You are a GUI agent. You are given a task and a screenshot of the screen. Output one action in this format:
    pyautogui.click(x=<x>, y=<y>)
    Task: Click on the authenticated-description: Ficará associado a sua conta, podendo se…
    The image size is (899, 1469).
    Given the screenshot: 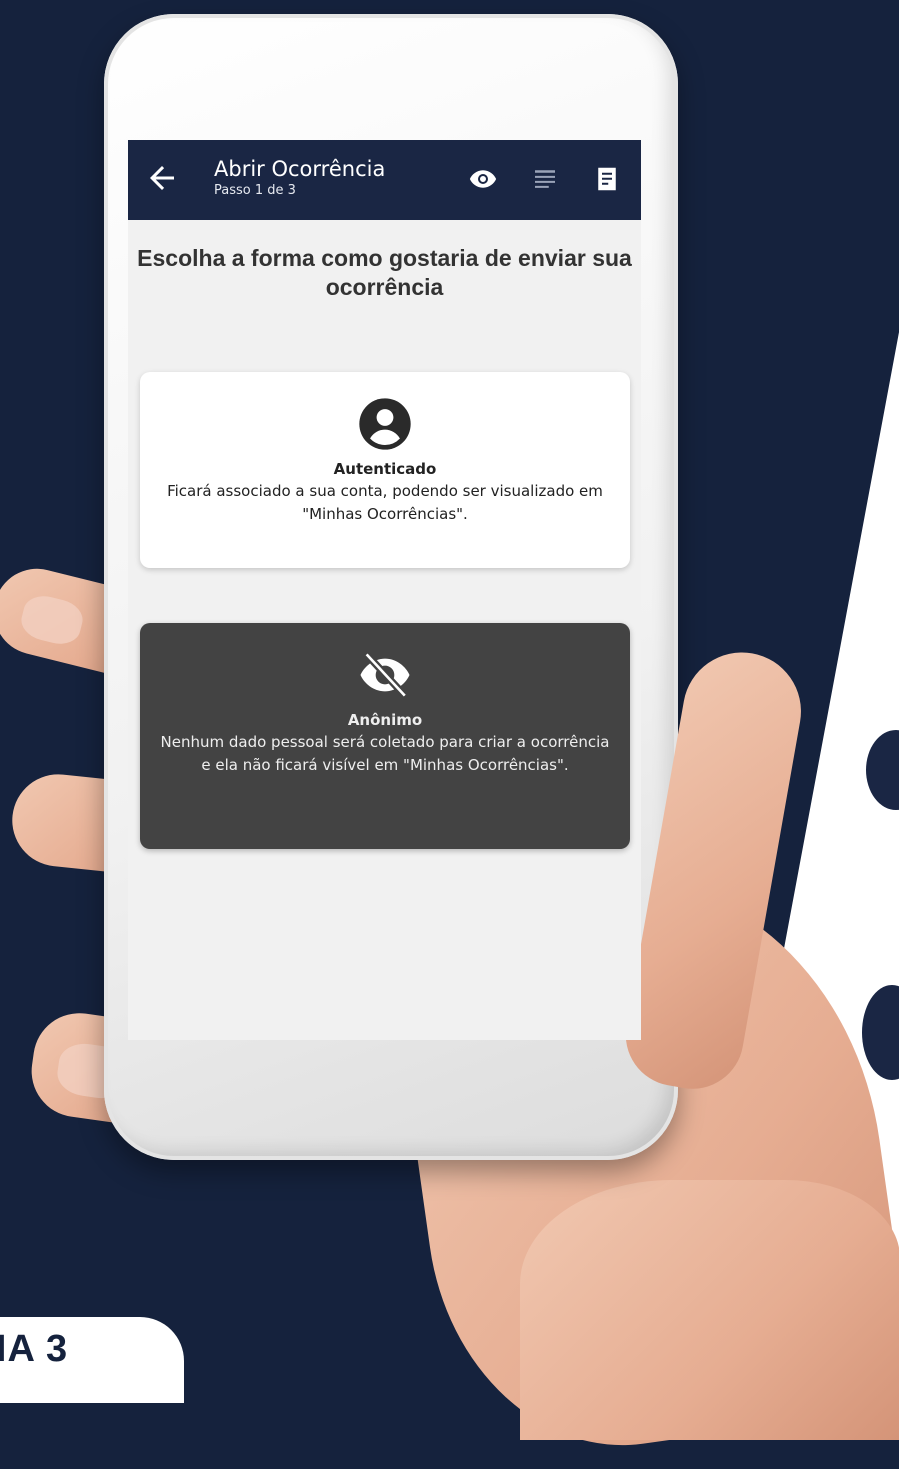 What is the action you would take?
    pyautogui.click(x=385, y=502)
    